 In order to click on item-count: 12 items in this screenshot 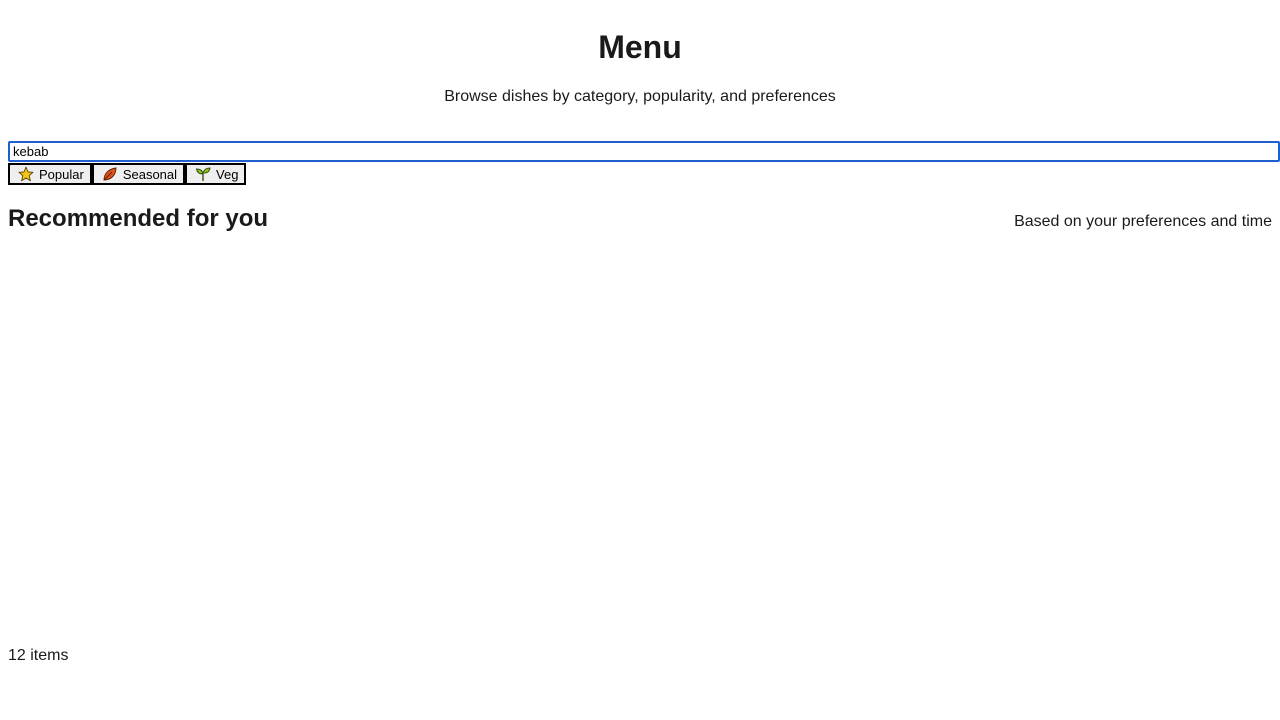, I will do `click(38, 655)`.